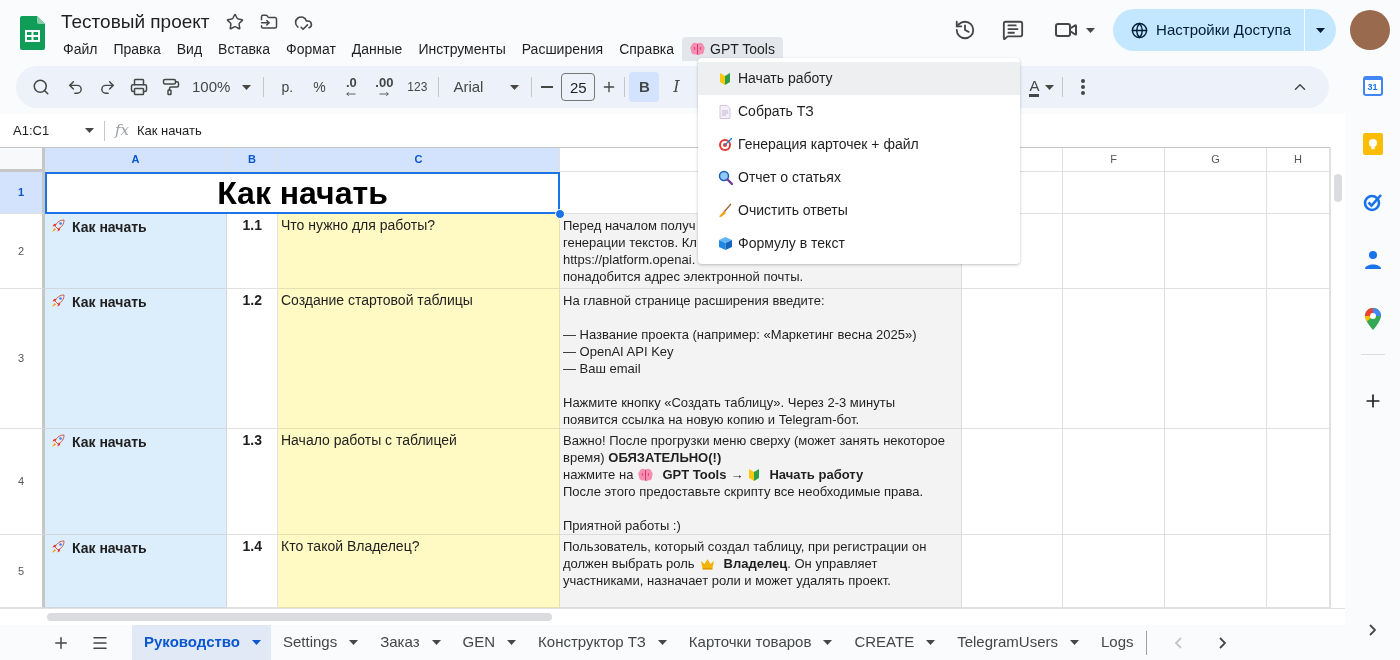  What do you see at coordinates (122, 131) in the screenshot?
I see `fx-label: fx` at bounding box center [122, 131].